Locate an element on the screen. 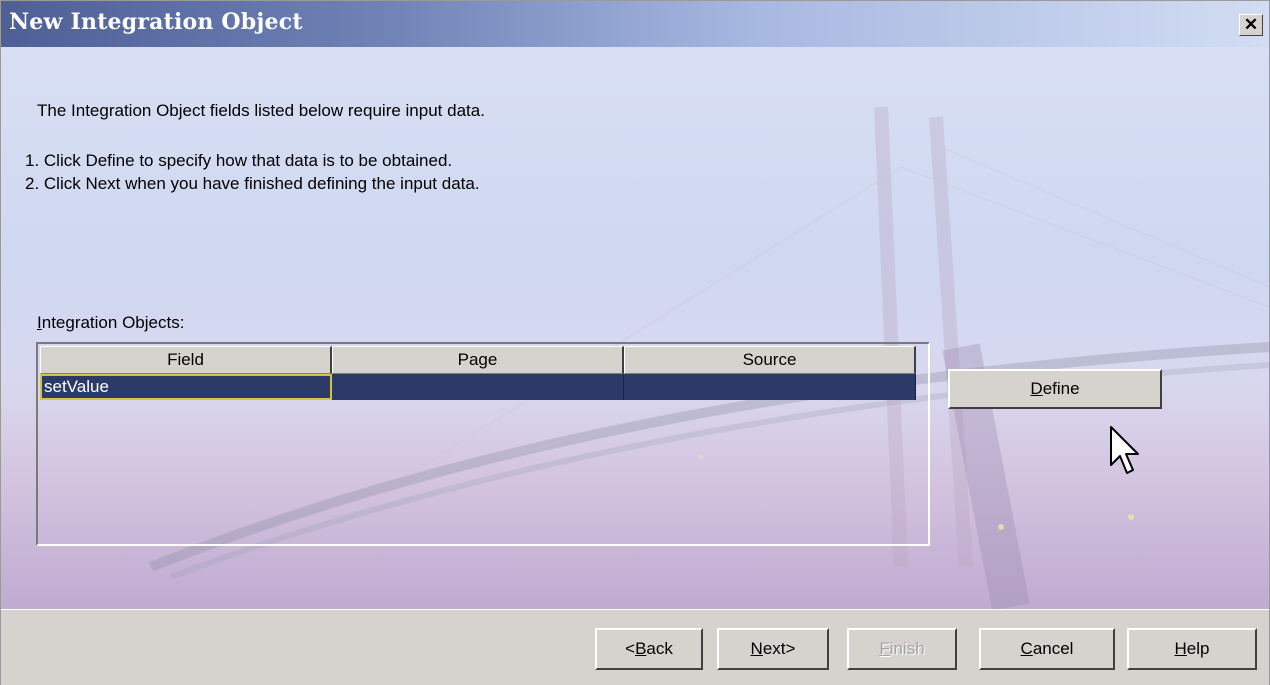 The height and width of the screenshot is (685, 1270). close-button: ✕ is located at coordinates (1251, 25).